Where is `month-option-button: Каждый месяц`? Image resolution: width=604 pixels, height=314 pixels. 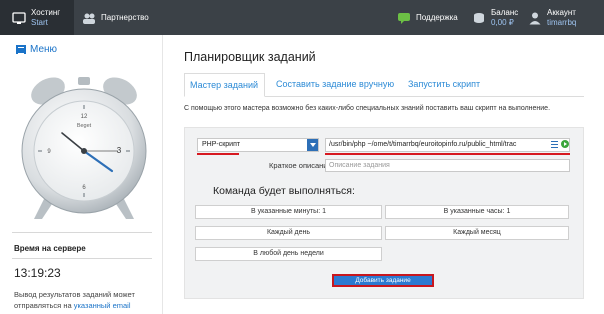
month-option-button: Каждый месяц is located at coordinates (477, 233).